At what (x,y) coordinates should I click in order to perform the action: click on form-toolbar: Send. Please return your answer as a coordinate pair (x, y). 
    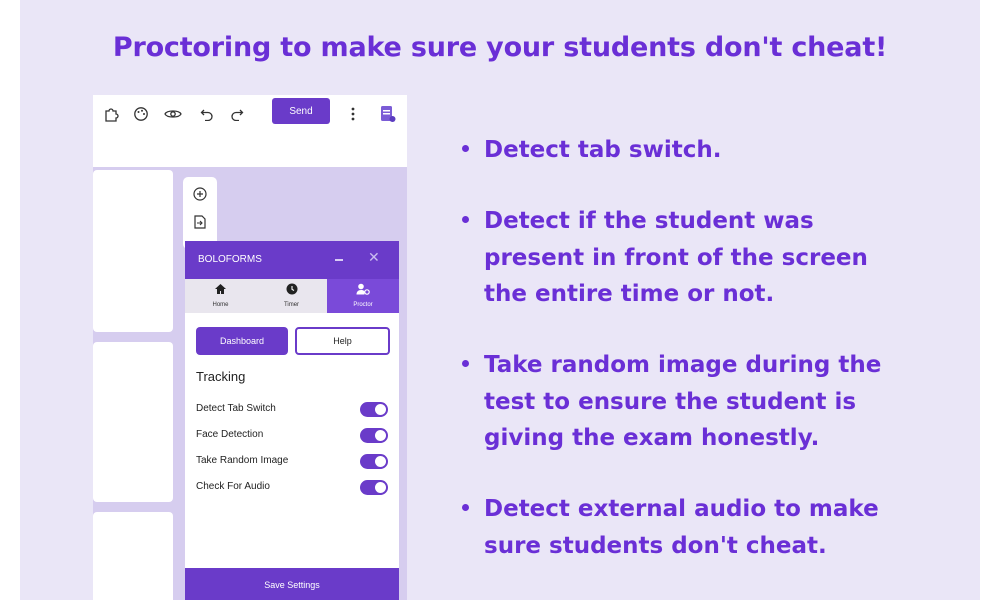
    Looking at the image, I should click on (250, 114).